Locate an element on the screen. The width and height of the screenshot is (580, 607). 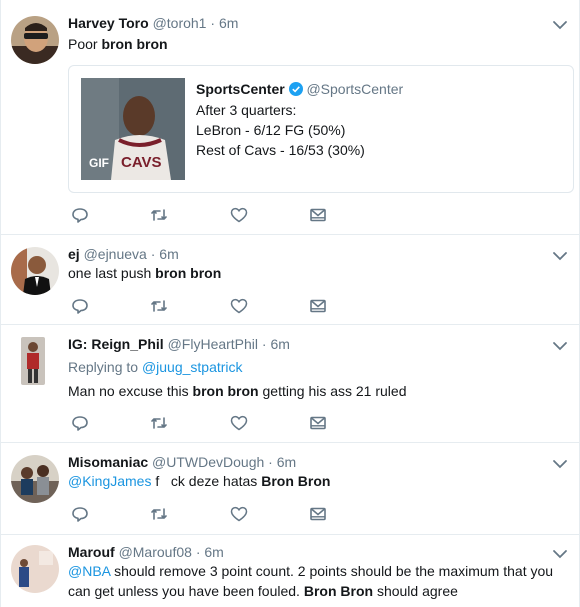
user-handle: @FlyHeartPhil is located at coordinates (213, 344).